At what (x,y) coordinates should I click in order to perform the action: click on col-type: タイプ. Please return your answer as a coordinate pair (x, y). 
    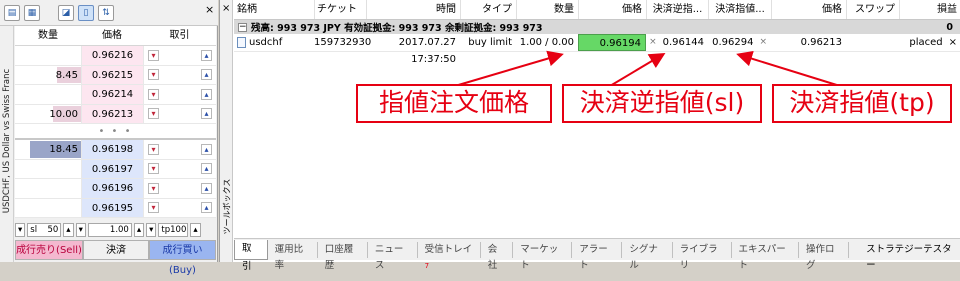
    Looking at the image, I should click on (488, 9).